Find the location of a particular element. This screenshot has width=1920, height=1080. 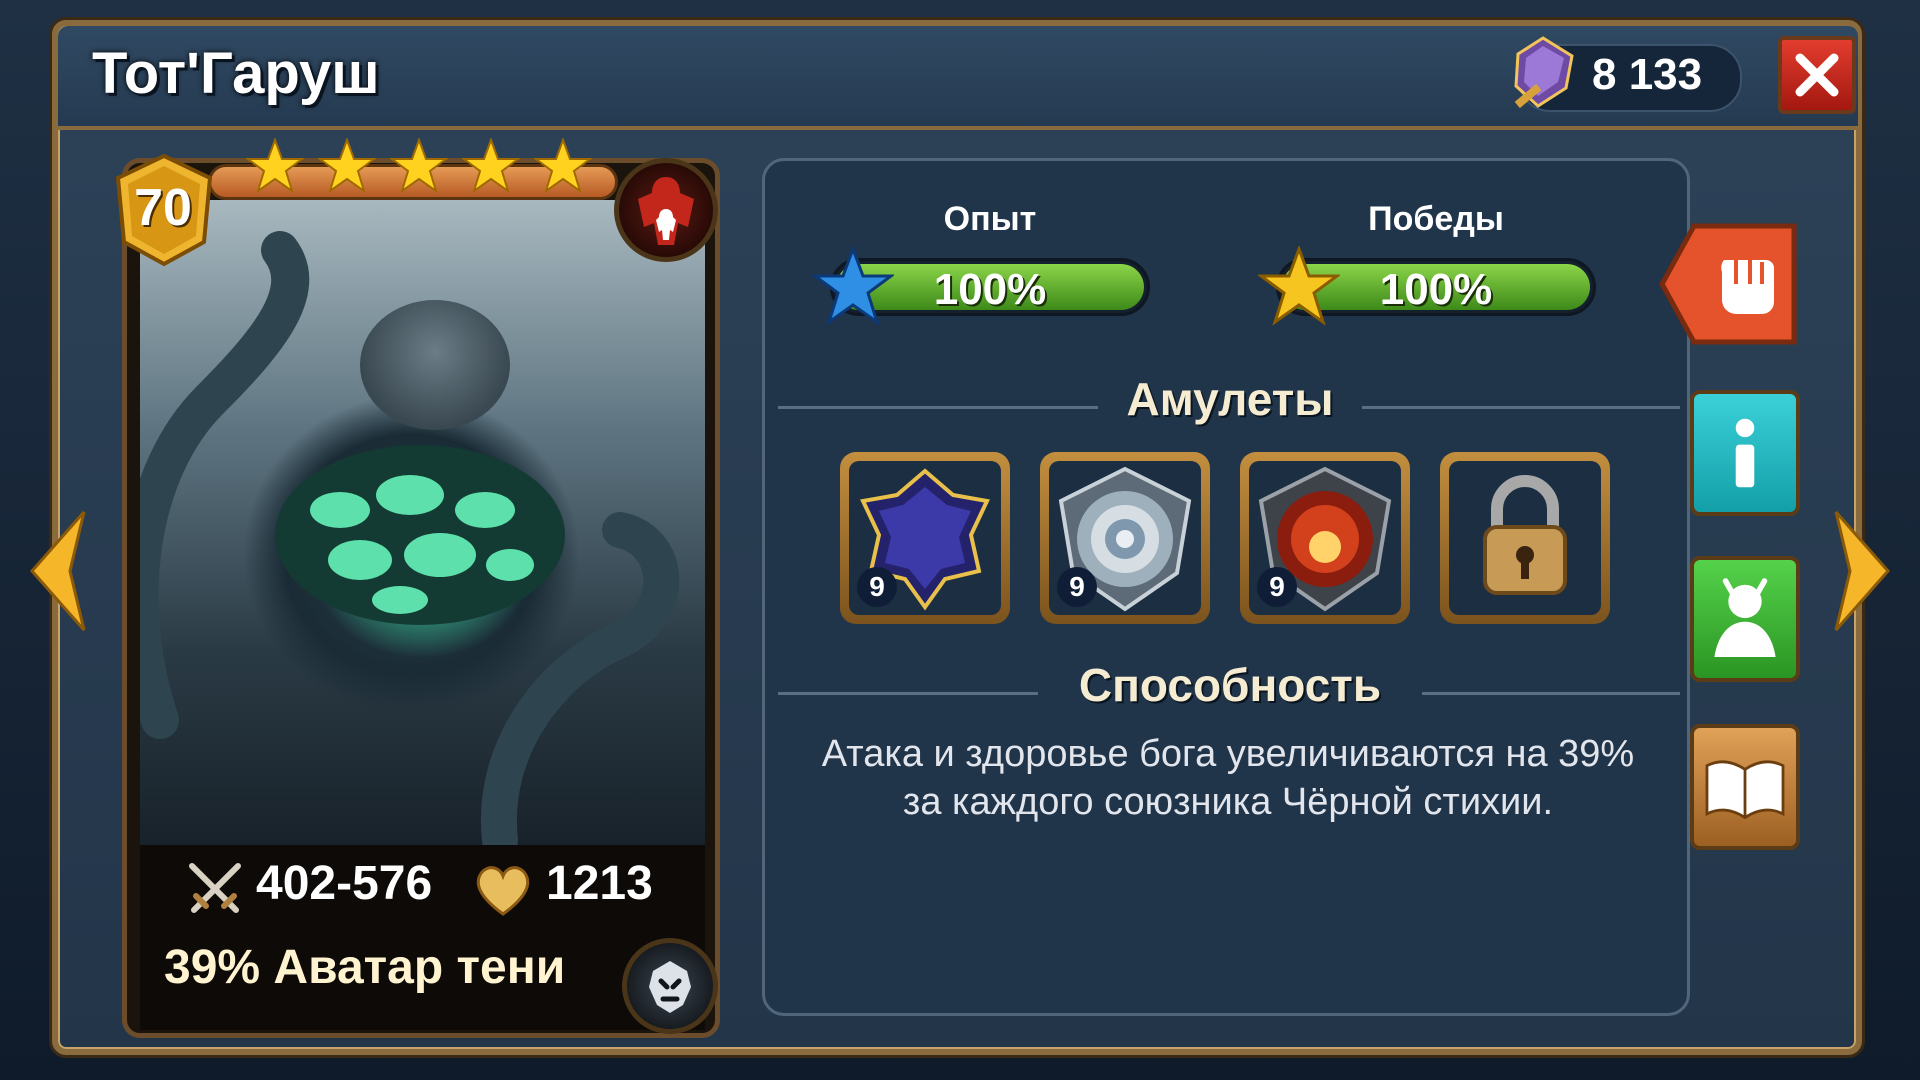

tentacle-right is located at coordinates (580, 678).